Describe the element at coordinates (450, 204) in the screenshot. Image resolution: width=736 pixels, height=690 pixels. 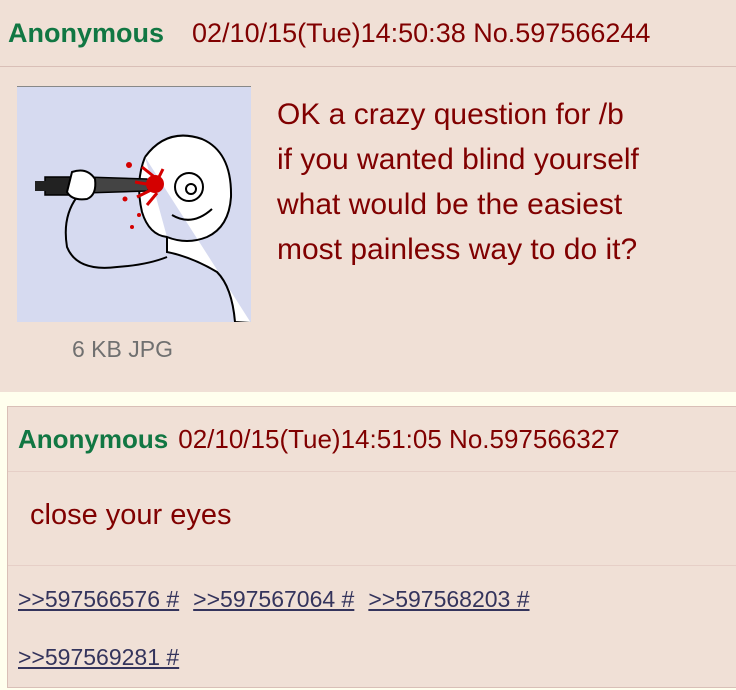
I see `op-message-line: what would be the easiest` at that location.